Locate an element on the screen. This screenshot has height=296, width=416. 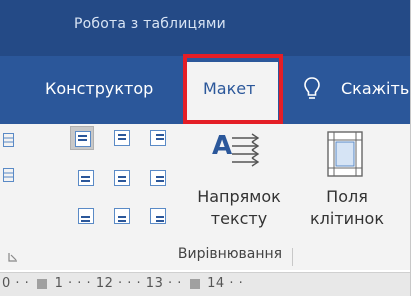
cell-margins-icon is located at coordinates (345, 154).